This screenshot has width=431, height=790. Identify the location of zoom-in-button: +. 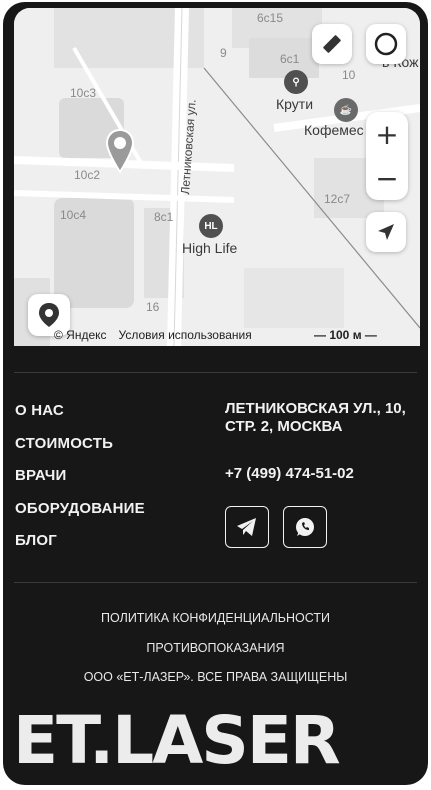
(387, 134).